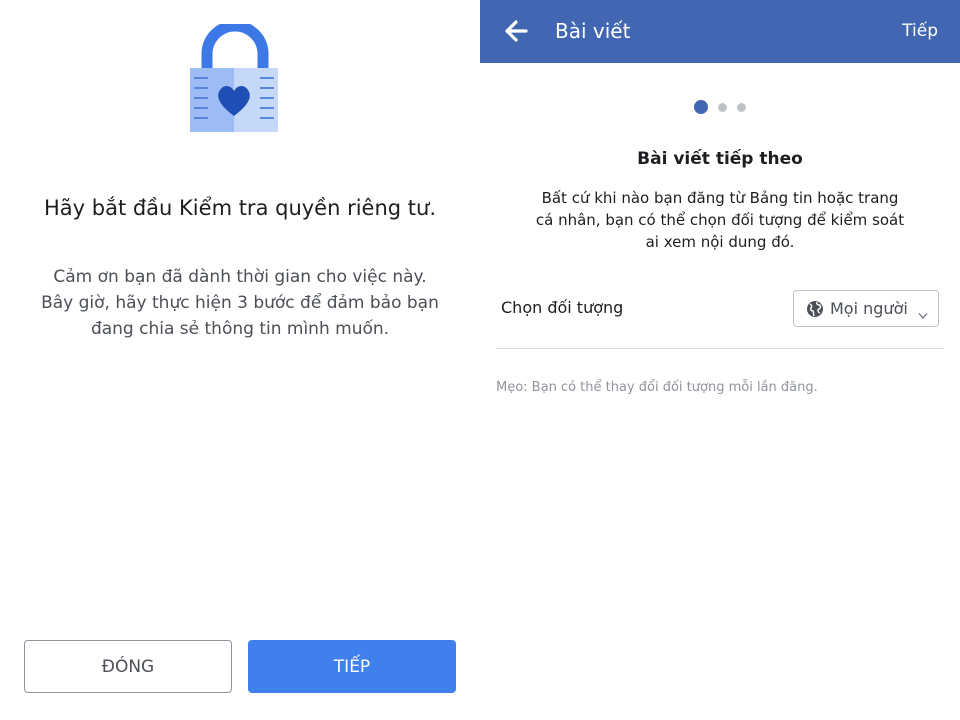  I want to click on step-dot-active, so click(701, 107).